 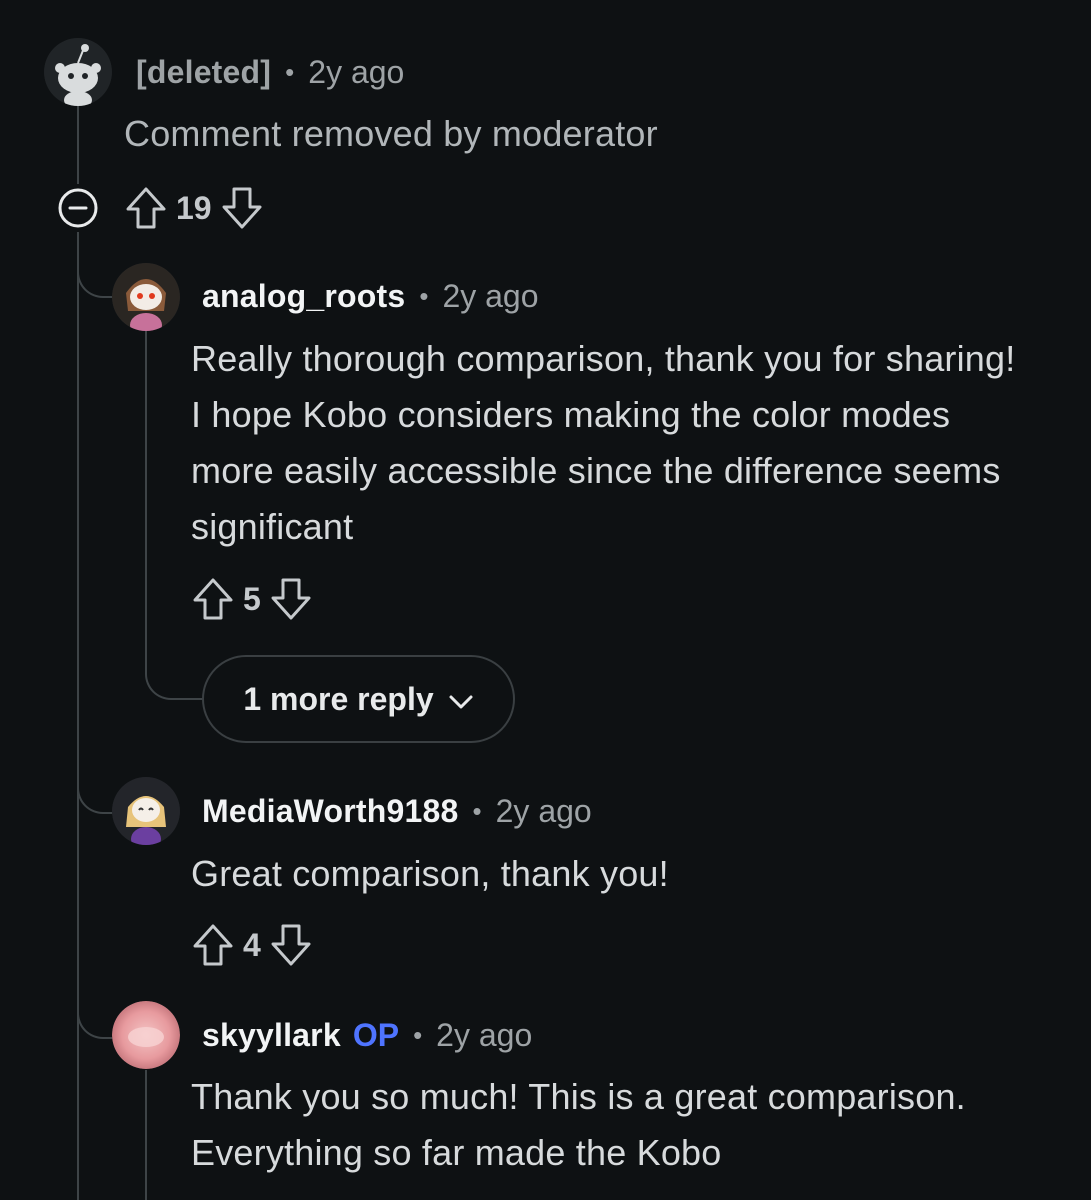 What do you see at coordinates (461, 699) in the screenshot?
I see `chevron-down-icon` at bounding box center [461, 699].